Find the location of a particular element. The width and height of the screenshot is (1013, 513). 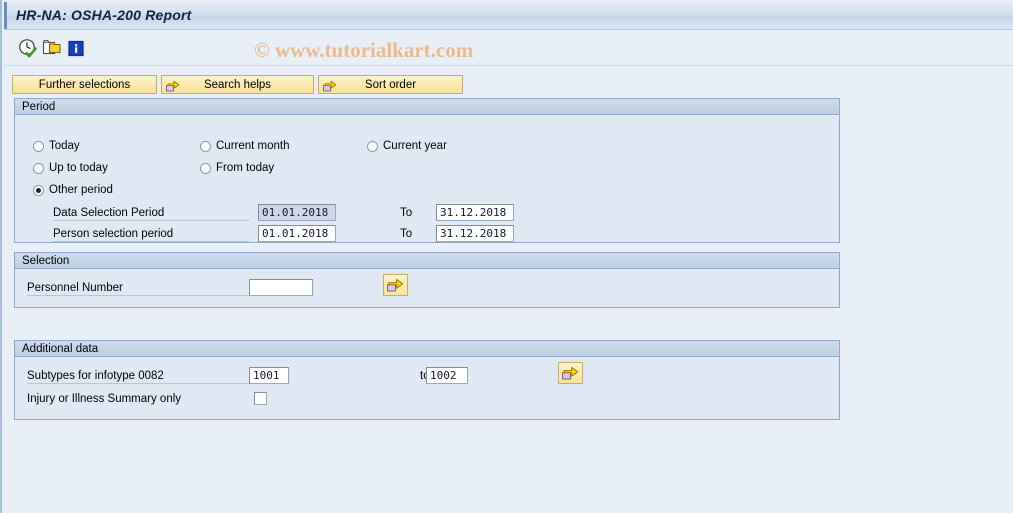

info-icon is located at coordinates (76, 48).